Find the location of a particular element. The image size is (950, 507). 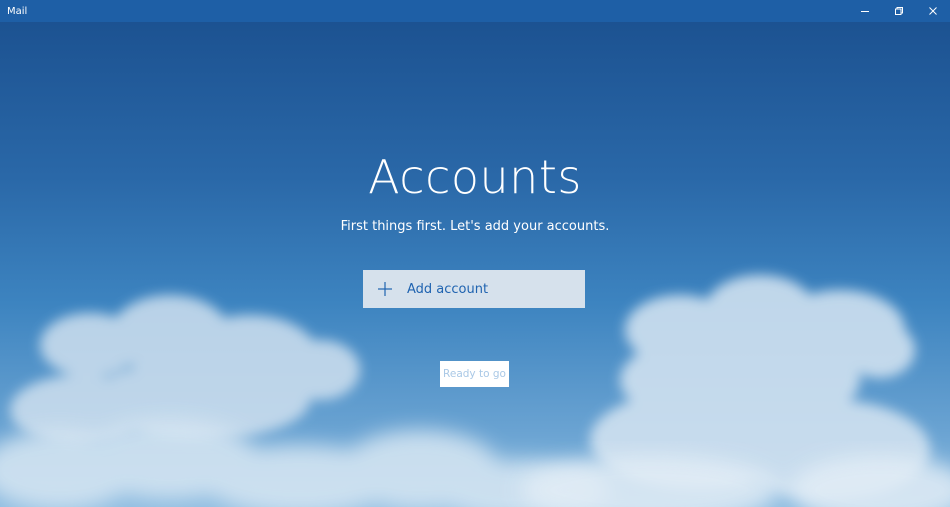

add-account-button: Add account is located at coordinates (474, 289).